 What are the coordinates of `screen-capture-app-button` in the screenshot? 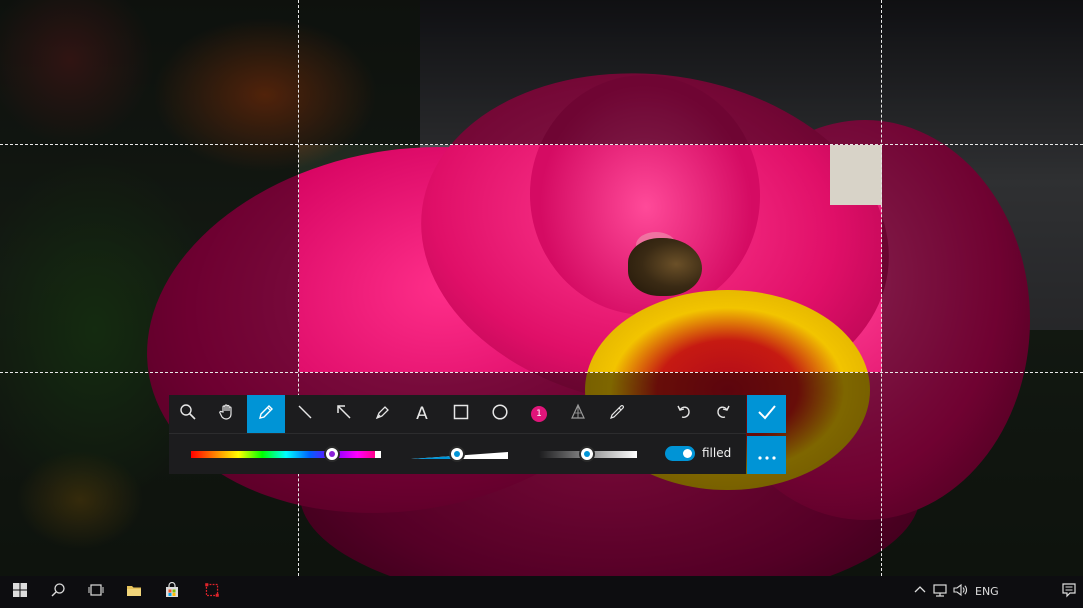 It's located at (212, 592).